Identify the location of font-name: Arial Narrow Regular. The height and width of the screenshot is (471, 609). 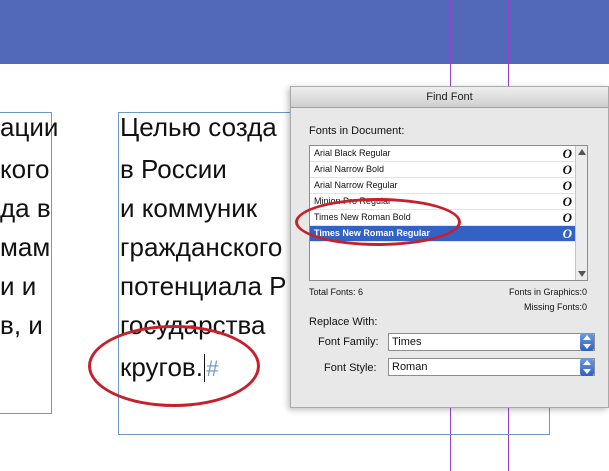
(356, 185).